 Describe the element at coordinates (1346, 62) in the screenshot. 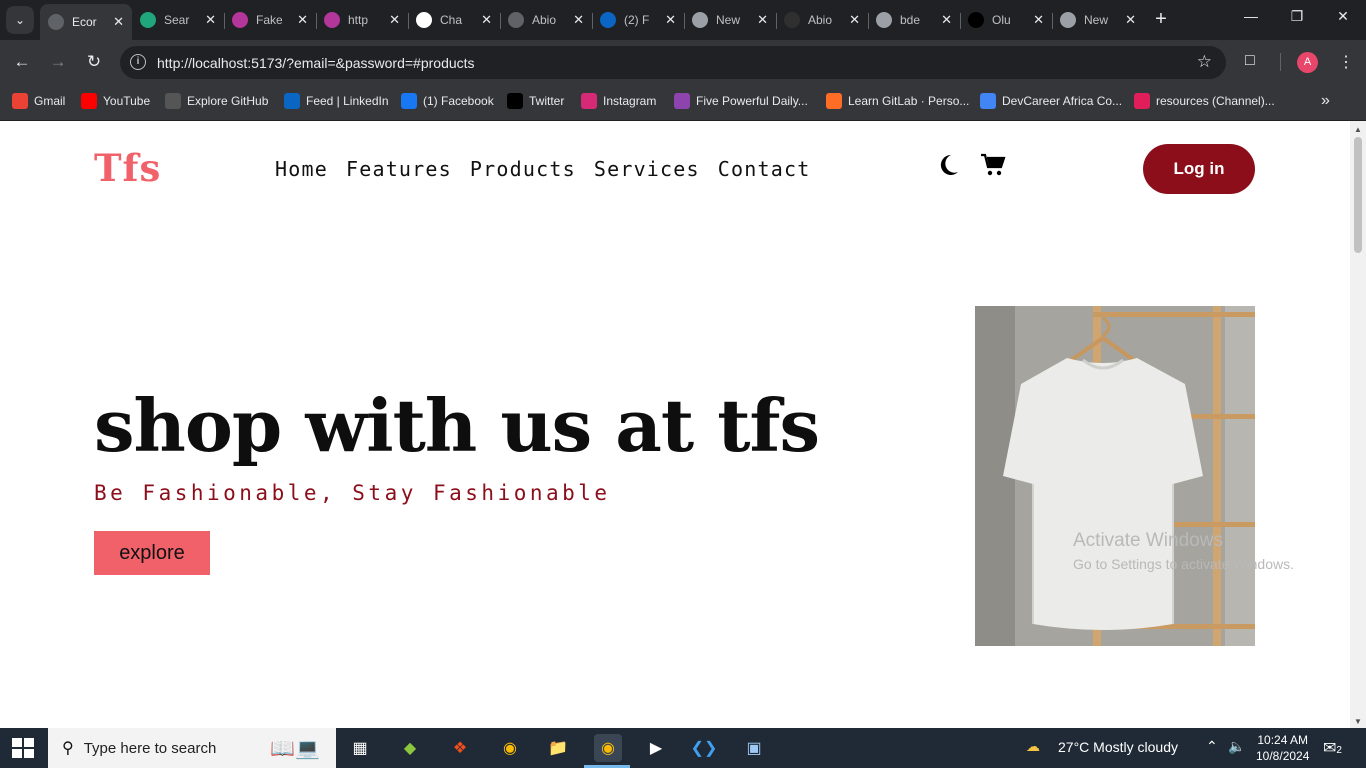

I see `kebab-menu-icon: ⋮` at that location.